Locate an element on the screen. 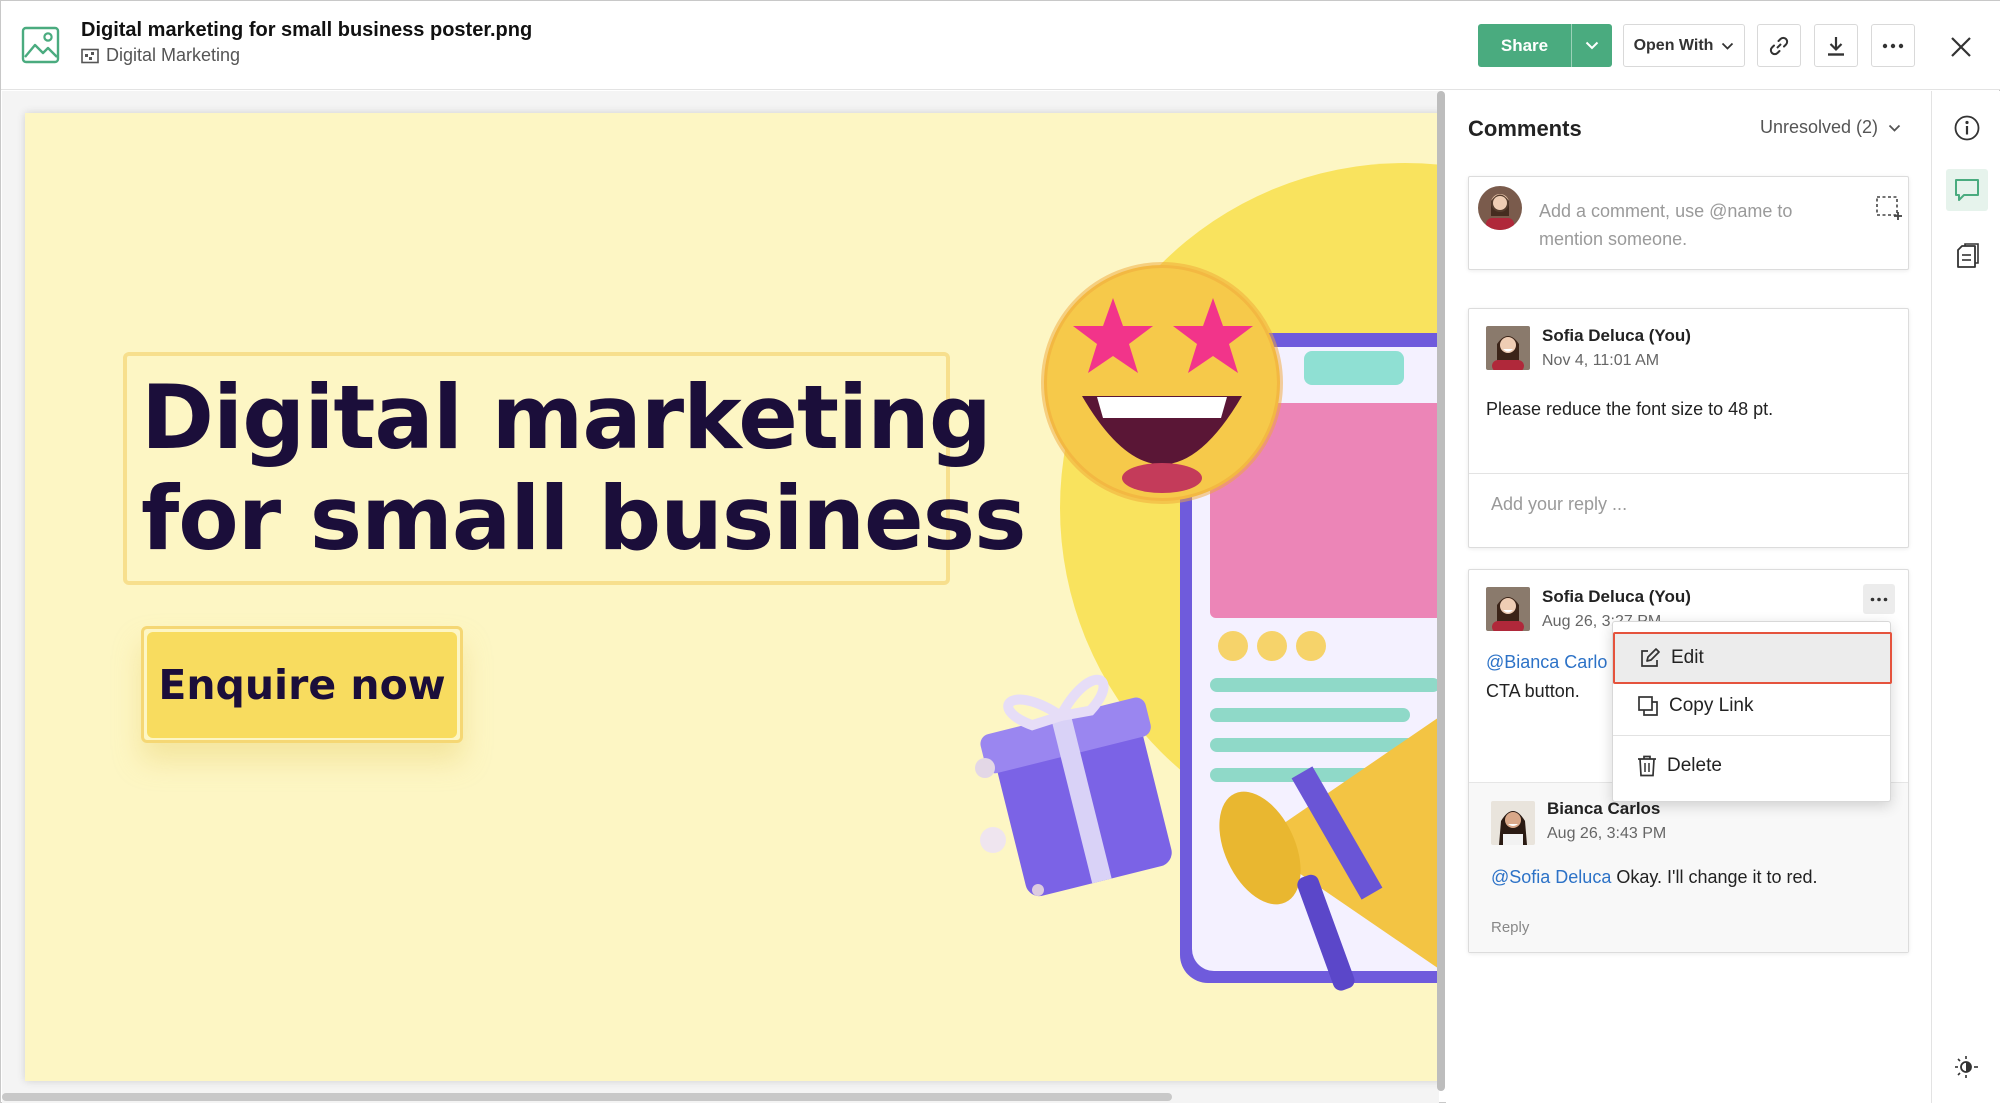  share-button: Share is located at coordinates (1525, 45).